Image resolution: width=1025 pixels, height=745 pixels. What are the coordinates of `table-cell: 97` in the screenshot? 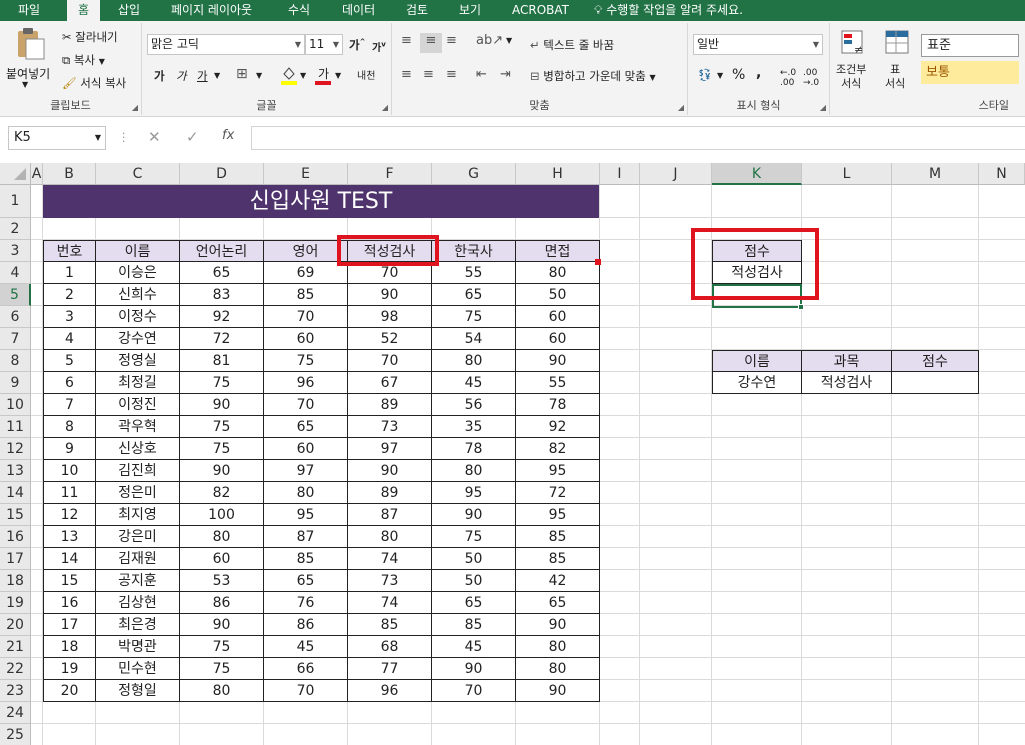 It's located at (306, 471).